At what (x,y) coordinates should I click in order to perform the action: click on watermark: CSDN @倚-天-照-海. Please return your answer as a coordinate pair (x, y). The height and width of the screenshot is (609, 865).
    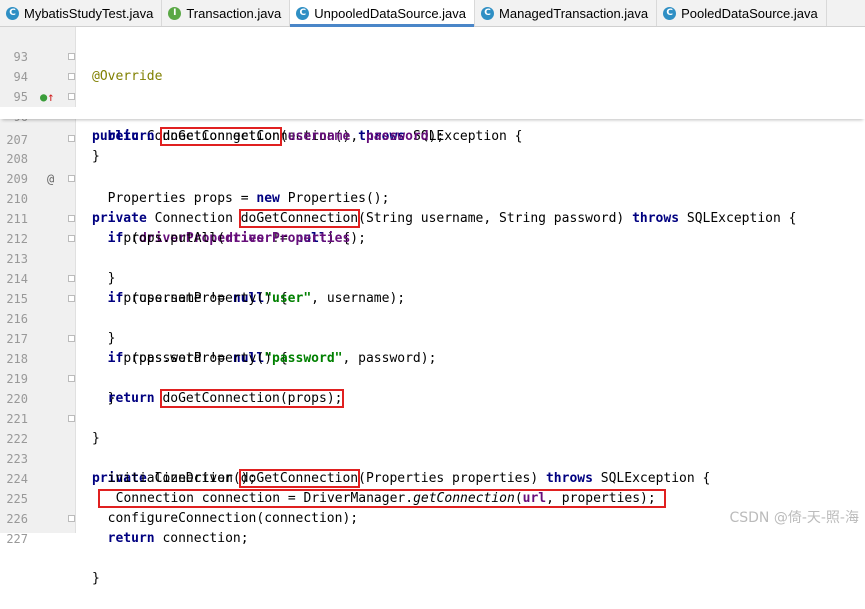
    Looking at the image, I should click on (794, 518).